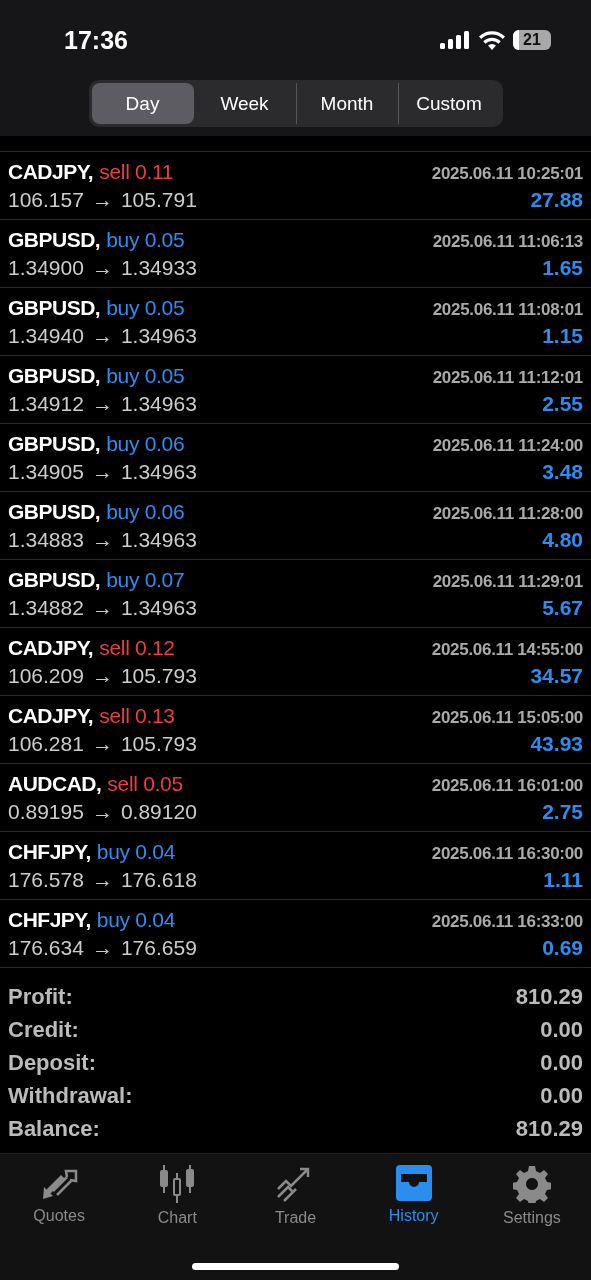 The width and height of the screenshot is (591, 1280). Describe the element at coordinates (158, 879) in the screenshot. I see `close-price: 176.618` at that location.